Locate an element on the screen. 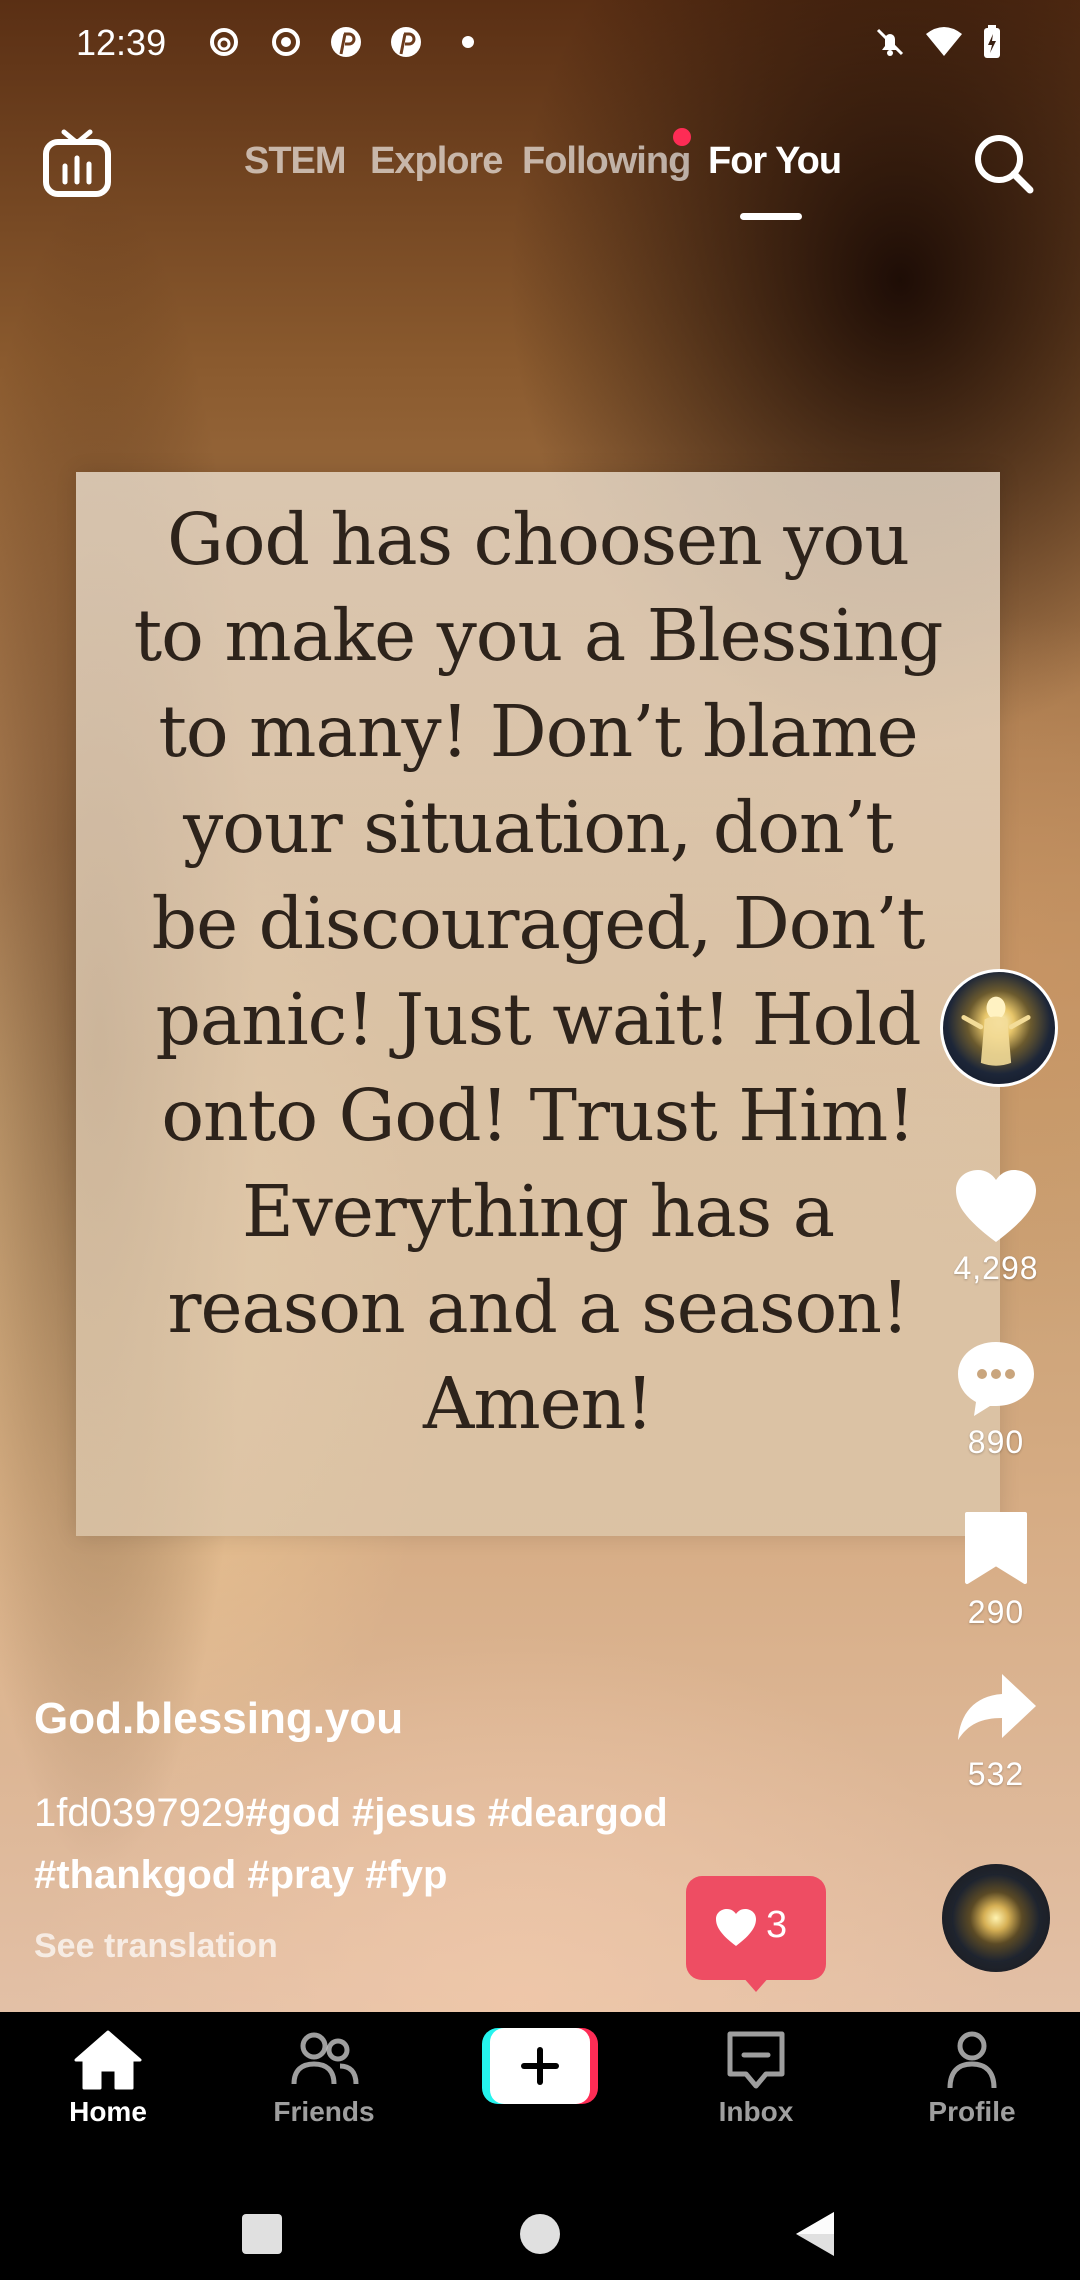 This screenshot has height=2280, width=1080. nav-profile-label: Profile is located at coordinates (972, 2111).